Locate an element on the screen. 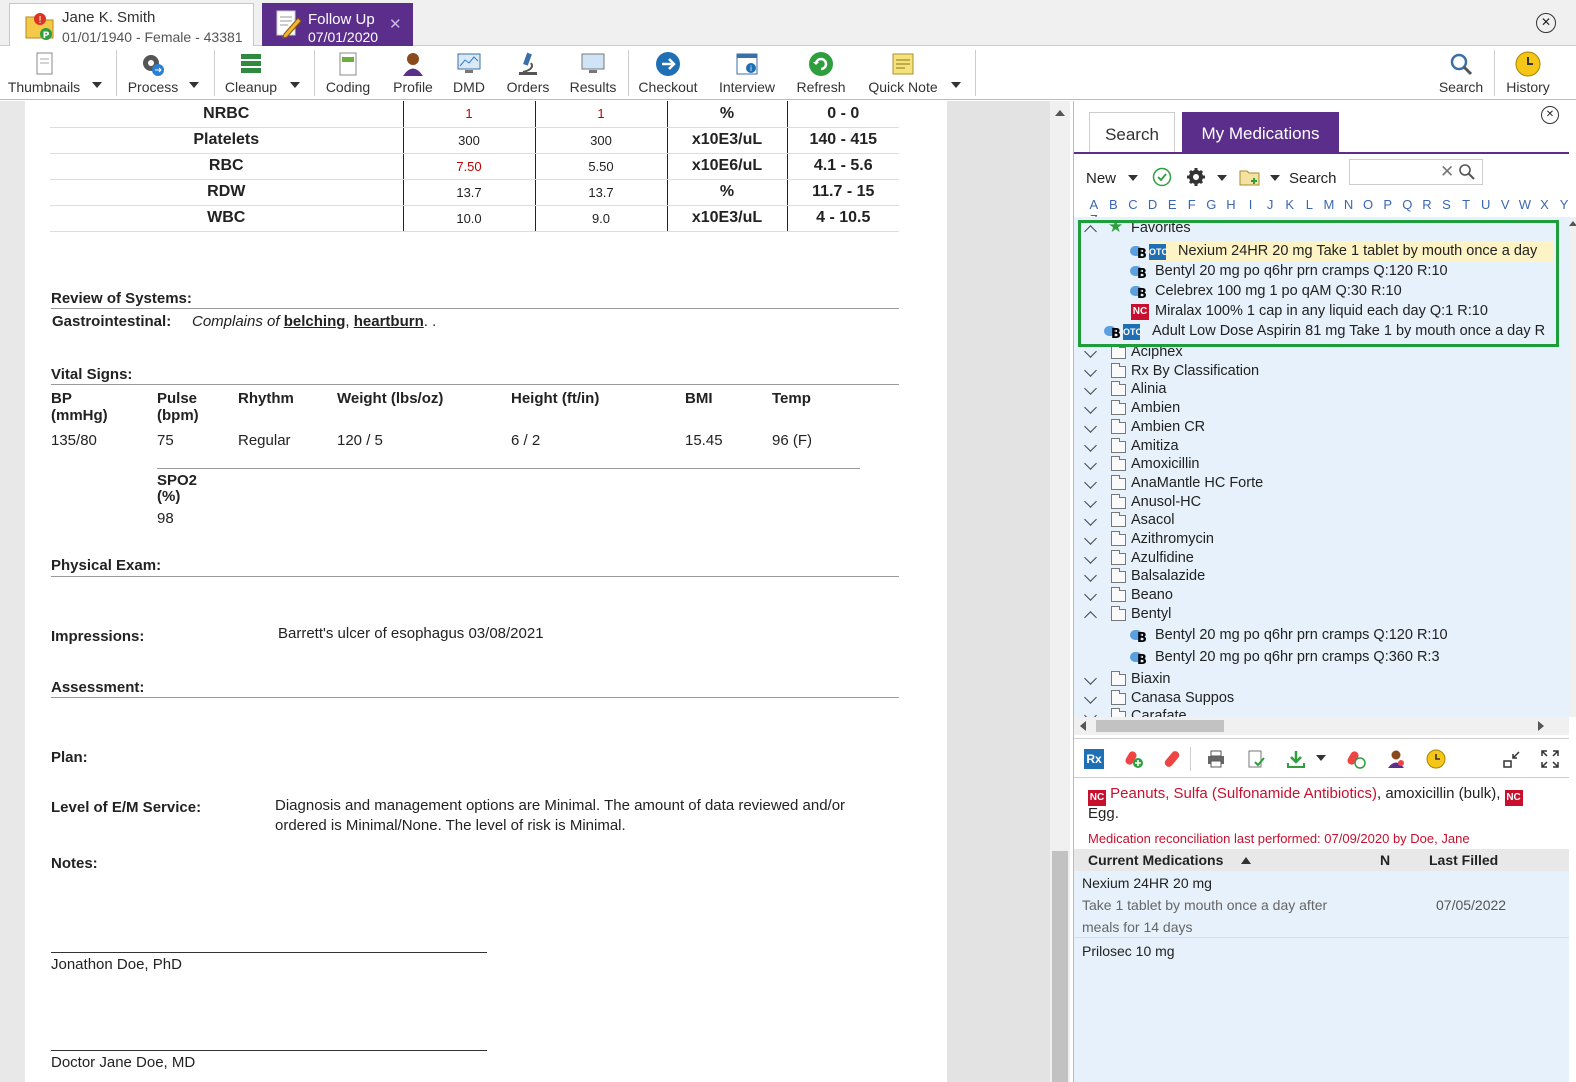 Image resolution: width=1576 pixels, height=1082 pixels. process-button: Process is located at coordinates (153, 73).